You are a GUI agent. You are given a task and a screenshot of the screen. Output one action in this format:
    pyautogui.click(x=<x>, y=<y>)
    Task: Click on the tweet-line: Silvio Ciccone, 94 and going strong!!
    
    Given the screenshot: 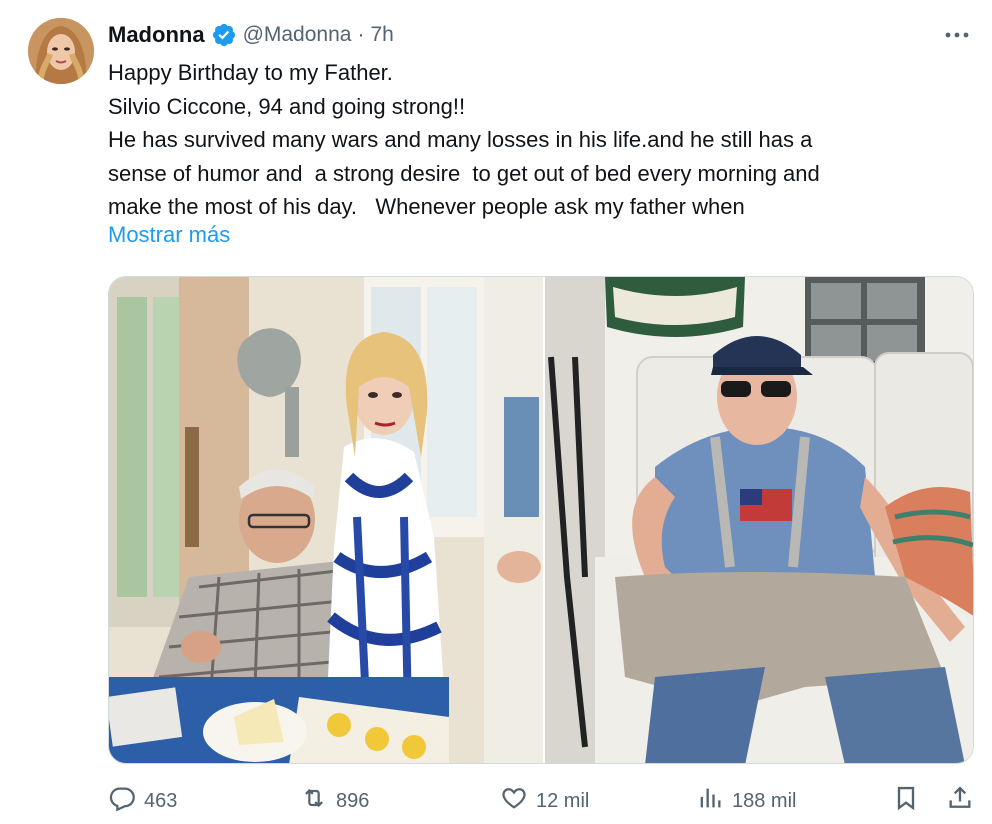 What is the action you would take?
    pyautogui.click(x=287, y=106)
    